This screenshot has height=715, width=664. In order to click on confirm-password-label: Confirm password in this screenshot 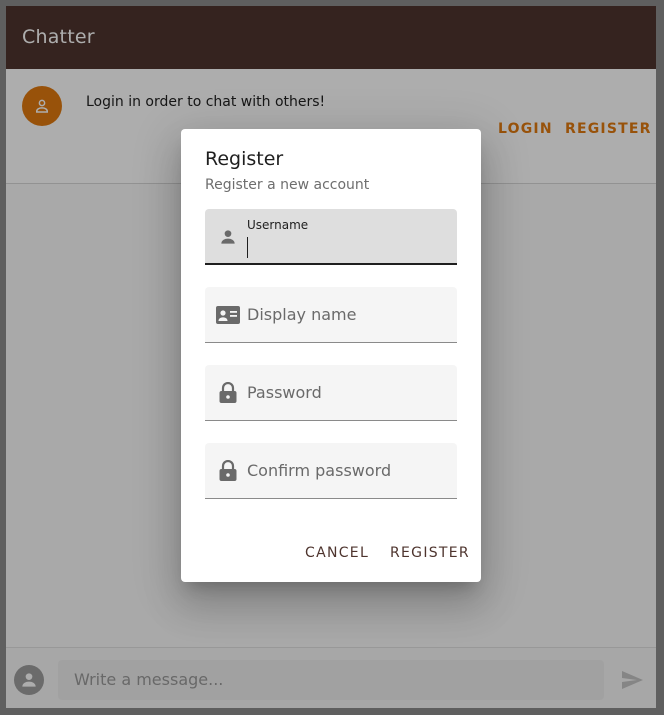, I will do `click(319, 470)`.